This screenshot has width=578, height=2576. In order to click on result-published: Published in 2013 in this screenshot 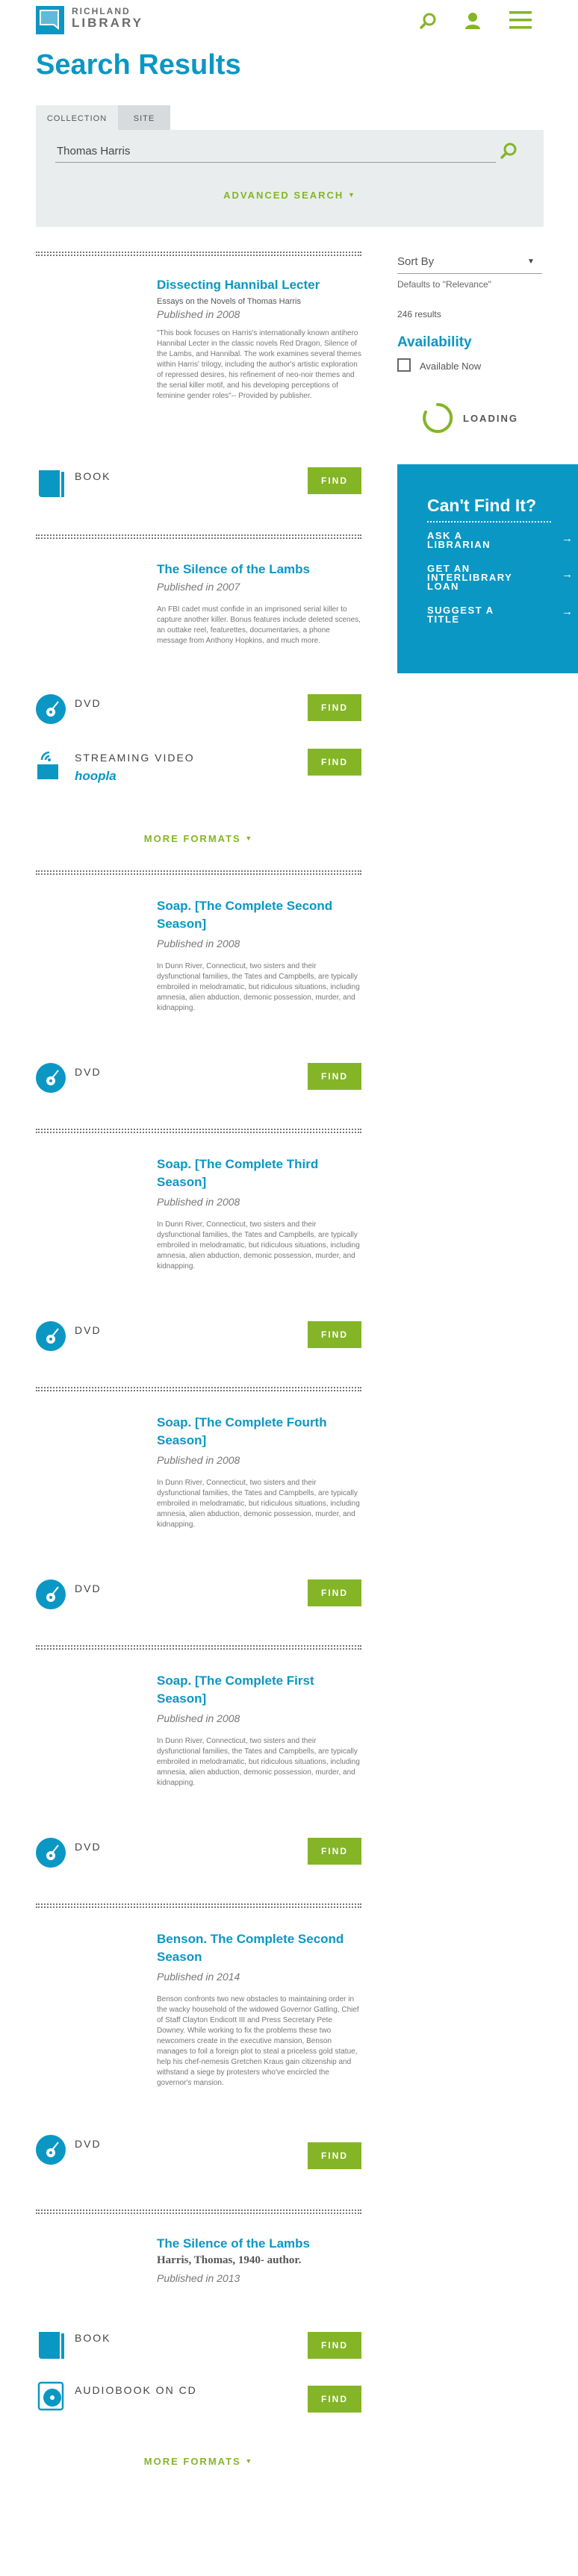, I will do `click(198, 2278)`.